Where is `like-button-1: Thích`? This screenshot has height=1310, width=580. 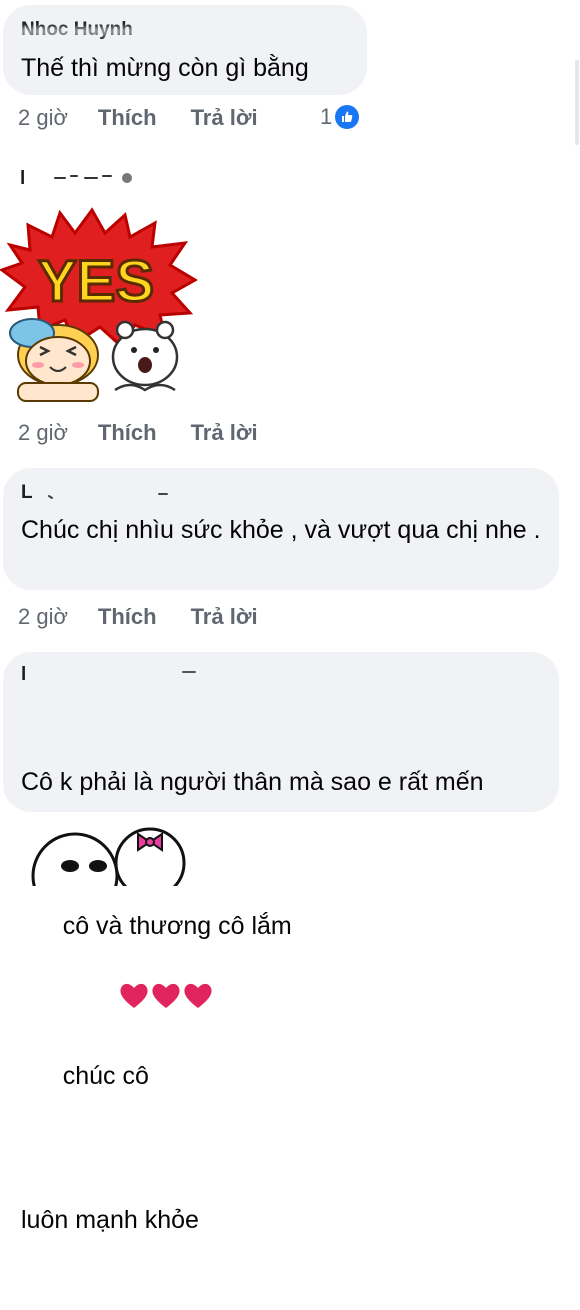
like-button-1: Thích is located at coordinates (127, 118).